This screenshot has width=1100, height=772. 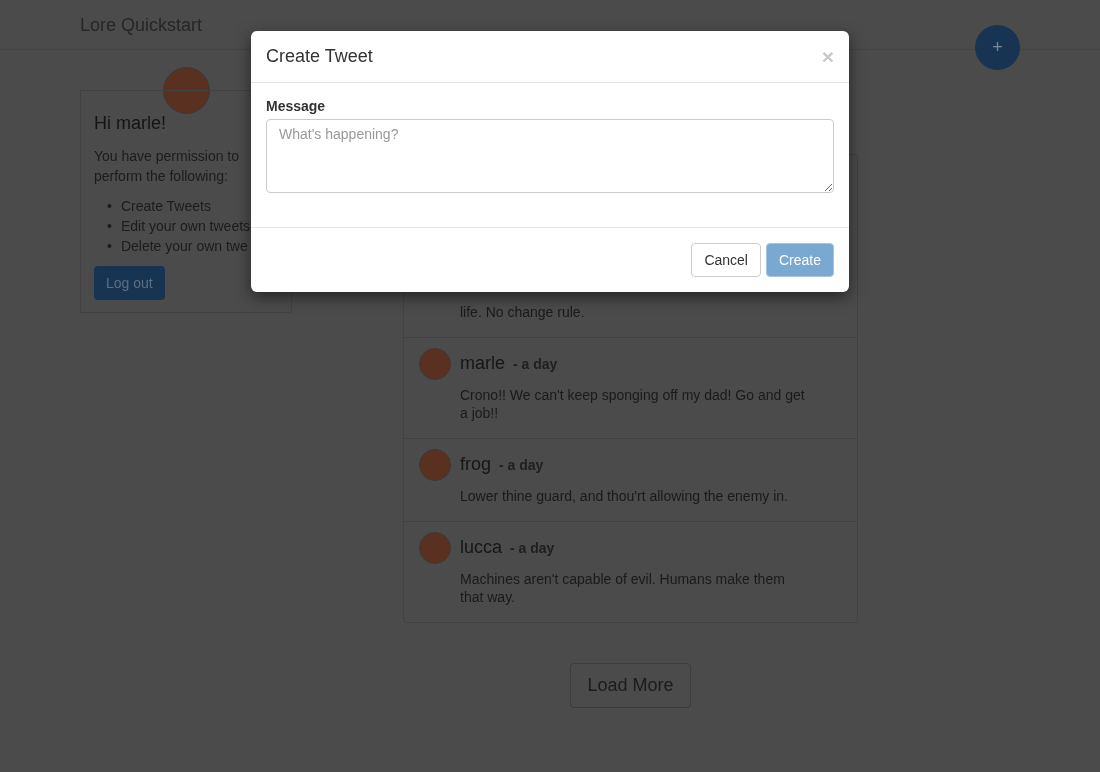 What do you see at coordinates (319, 56) in the screenshot?
I see `modal-title: Create Tweet` at bounding box center [319, 56].